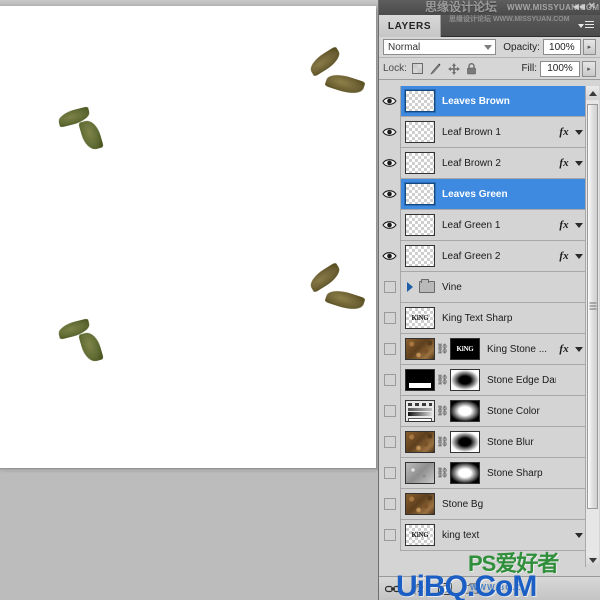 Image resolution: width=600 pixels, height=600 pixels. I want to click on link-layers-icon, so click(393, 589).